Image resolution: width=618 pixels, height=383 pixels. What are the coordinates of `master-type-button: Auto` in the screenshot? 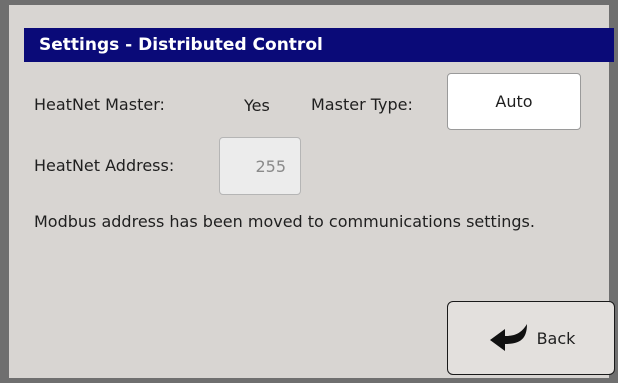 It's located at (514, 101).